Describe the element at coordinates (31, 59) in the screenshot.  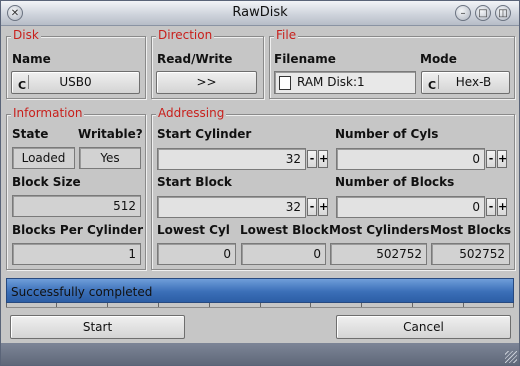
I see `name-label: Name` at that location.